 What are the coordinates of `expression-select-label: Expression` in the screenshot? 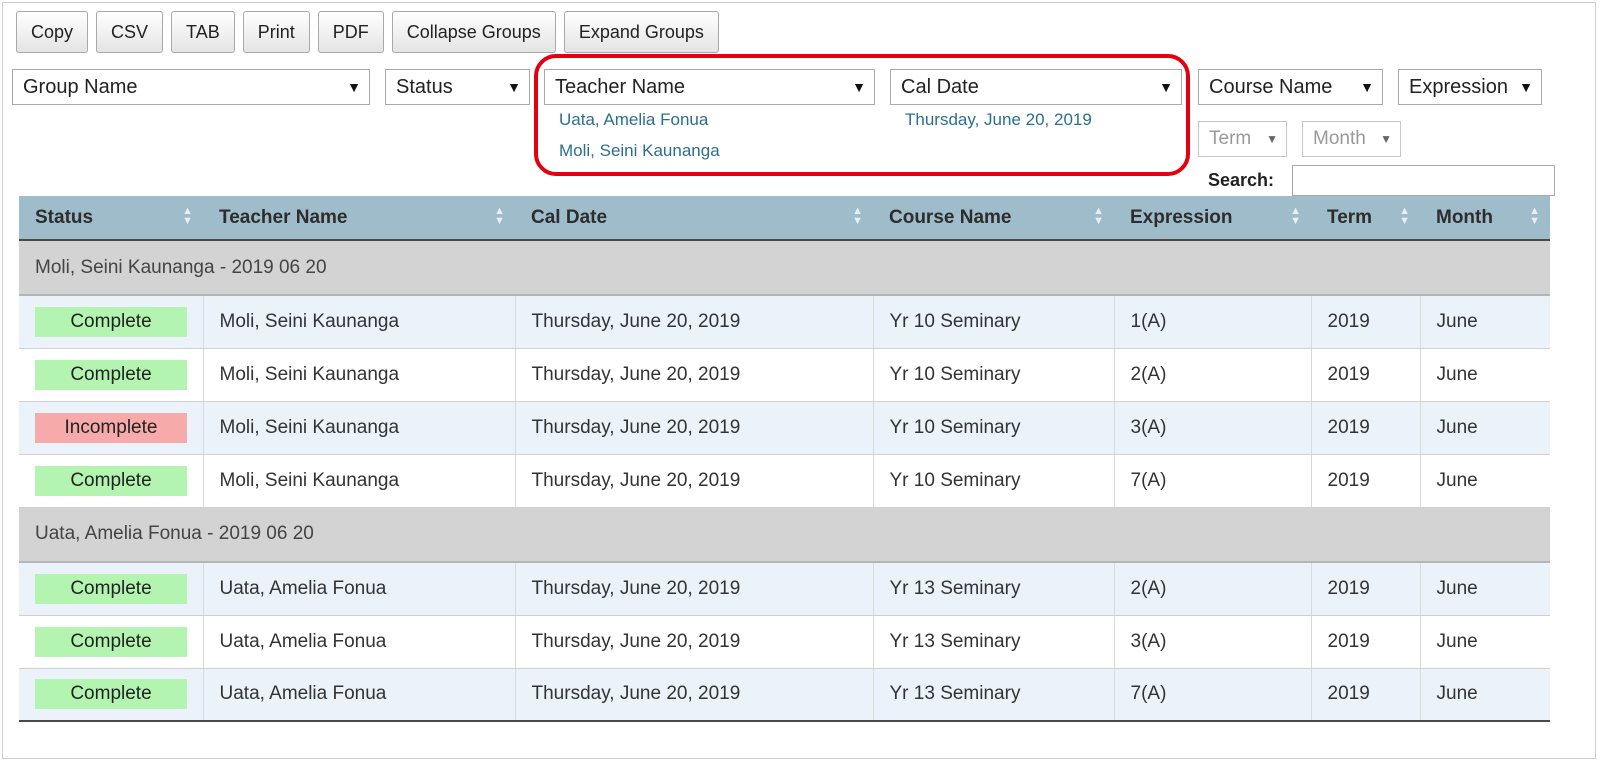 It's located at (1458, 87).